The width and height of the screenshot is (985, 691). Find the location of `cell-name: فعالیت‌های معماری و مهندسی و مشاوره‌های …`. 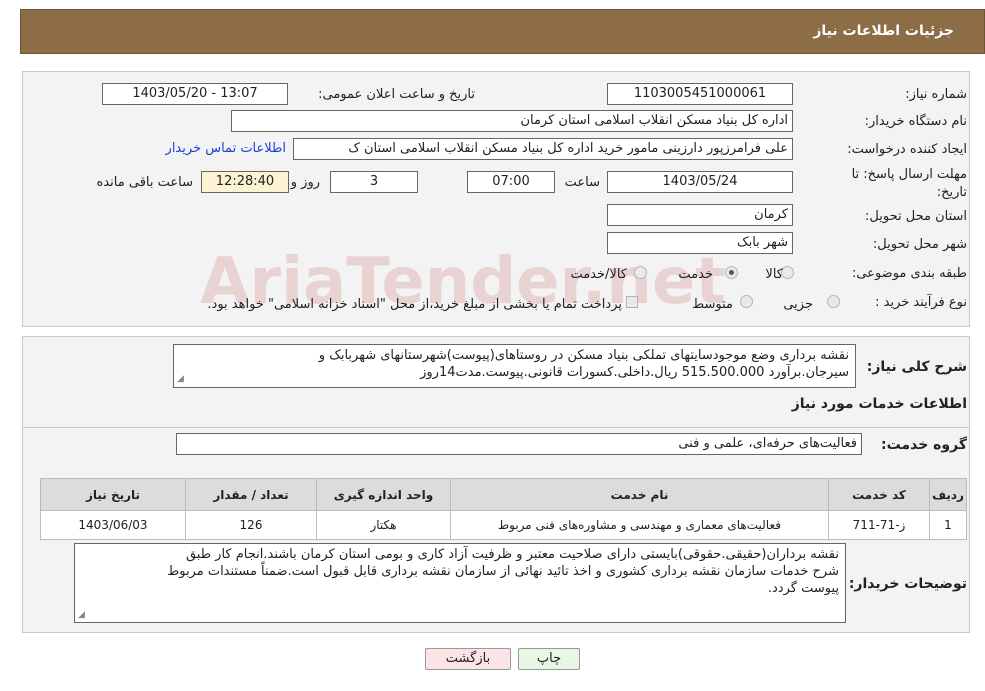

cell-name: فعالیت‌های معماری و مهندسی و مشاوره‌های … is located at coordinates (639, 525).